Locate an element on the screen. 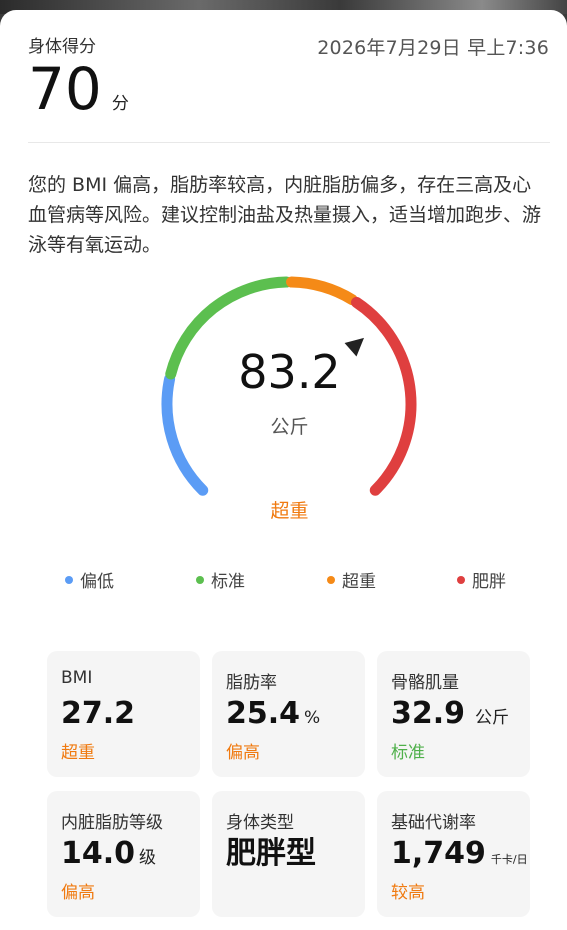 The width and height of the screenshot is (567, 930). metric-tile-bmr: 基础代谢率 1,749 千卡/日 较高 is located at coordinates (453, 854).